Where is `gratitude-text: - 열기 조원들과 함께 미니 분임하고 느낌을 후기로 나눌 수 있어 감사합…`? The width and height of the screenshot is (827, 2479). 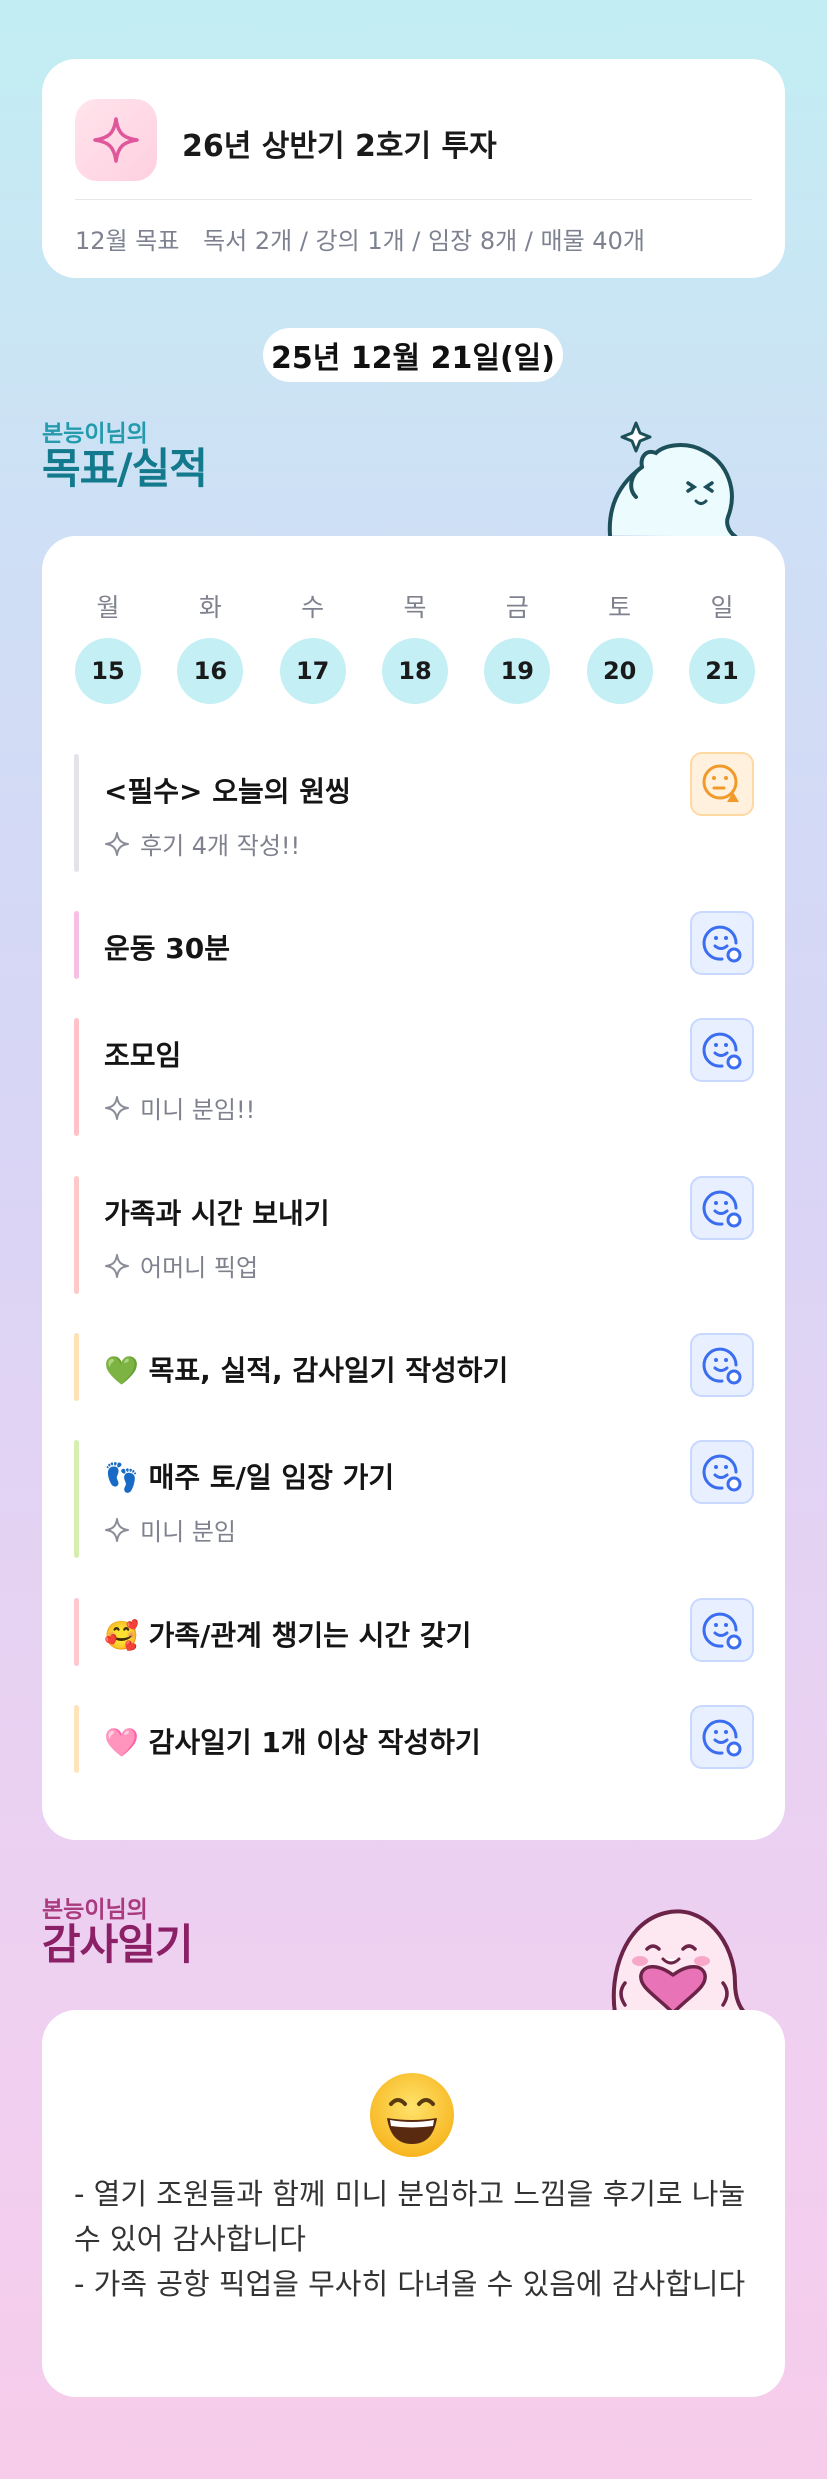
gratitude-text: - 열기 조원들과 함께 미니 분임하고 느낌을 후기로 나눌 수 있어 감사합… is located at coordinates (419, 2239).